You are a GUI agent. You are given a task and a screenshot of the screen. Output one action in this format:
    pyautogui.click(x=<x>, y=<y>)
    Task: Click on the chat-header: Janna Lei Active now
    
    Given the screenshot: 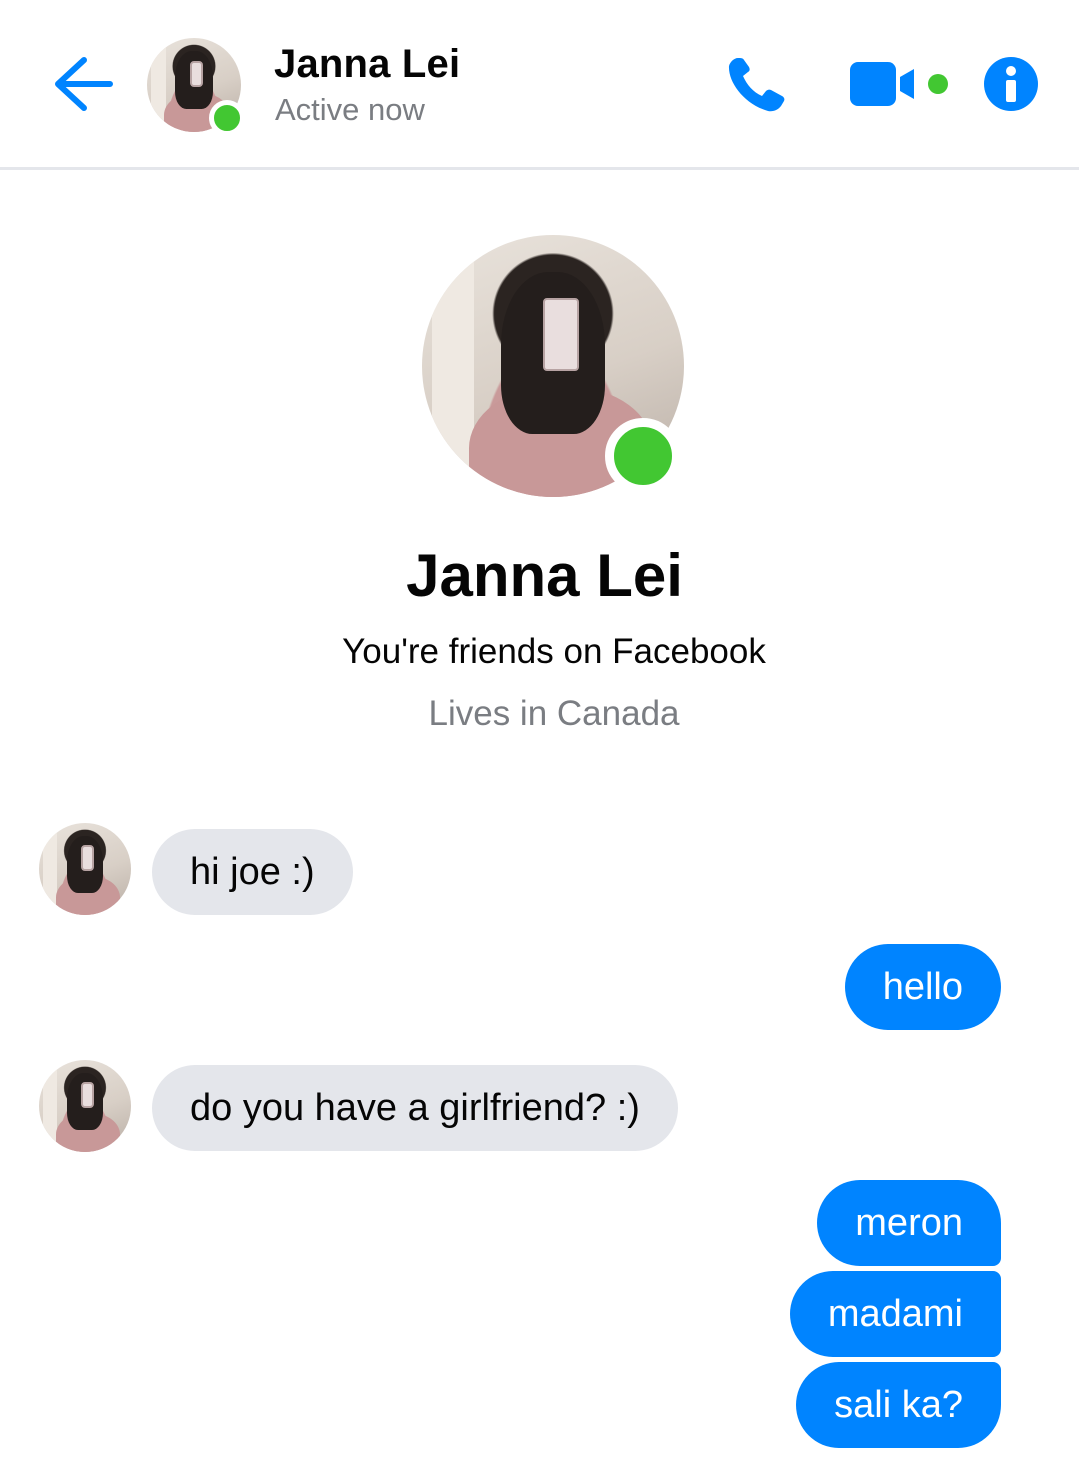 What is the action you would take?
    pyautogui.click(x=539, y=85)
    